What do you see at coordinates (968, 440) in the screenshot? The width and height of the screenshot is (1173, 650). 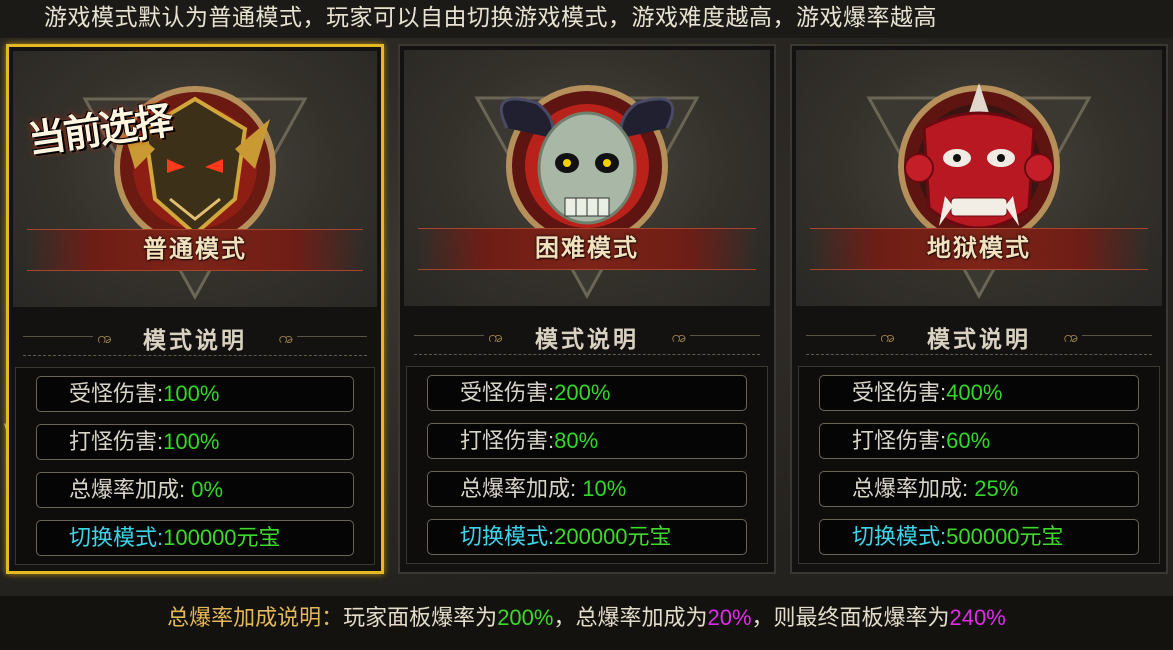 I see `stat-value: 60%` at bounding box center [968, 440].